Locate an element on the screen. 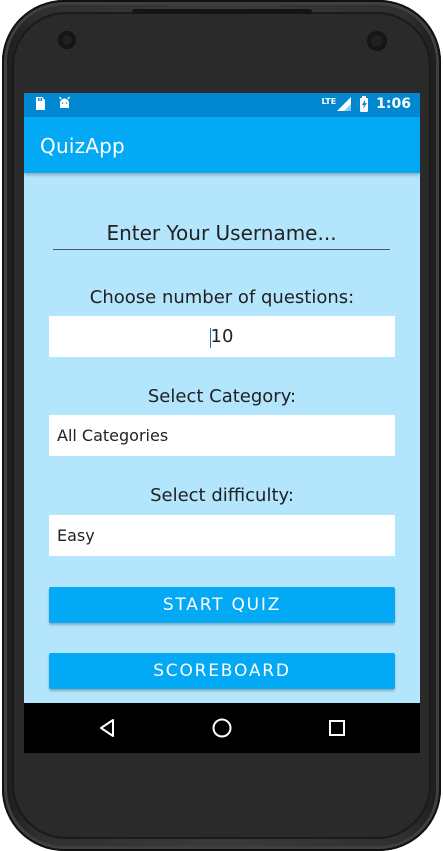 The image size is (443, 851). questions-label: Choose number of questions: is located at coordinates (222, 297).